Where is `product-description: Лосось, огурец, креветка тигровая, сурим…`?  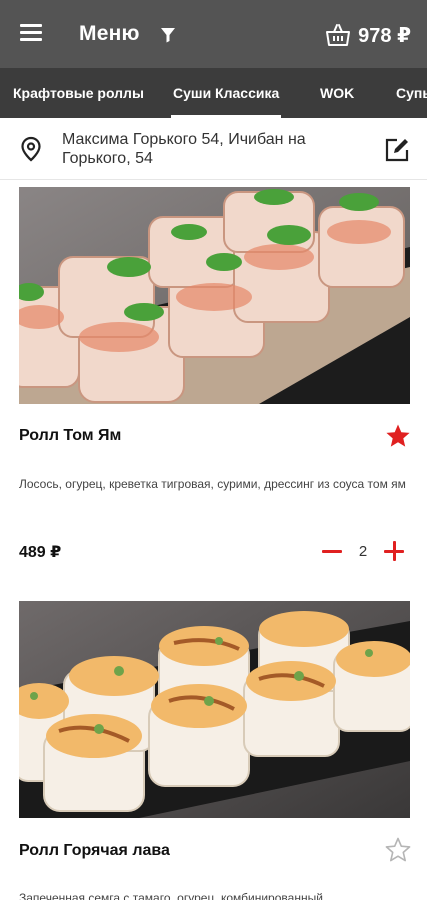 product-description: Лосось, огурец, креветка тигровая, сурим… is located at coordinates (212, 484).